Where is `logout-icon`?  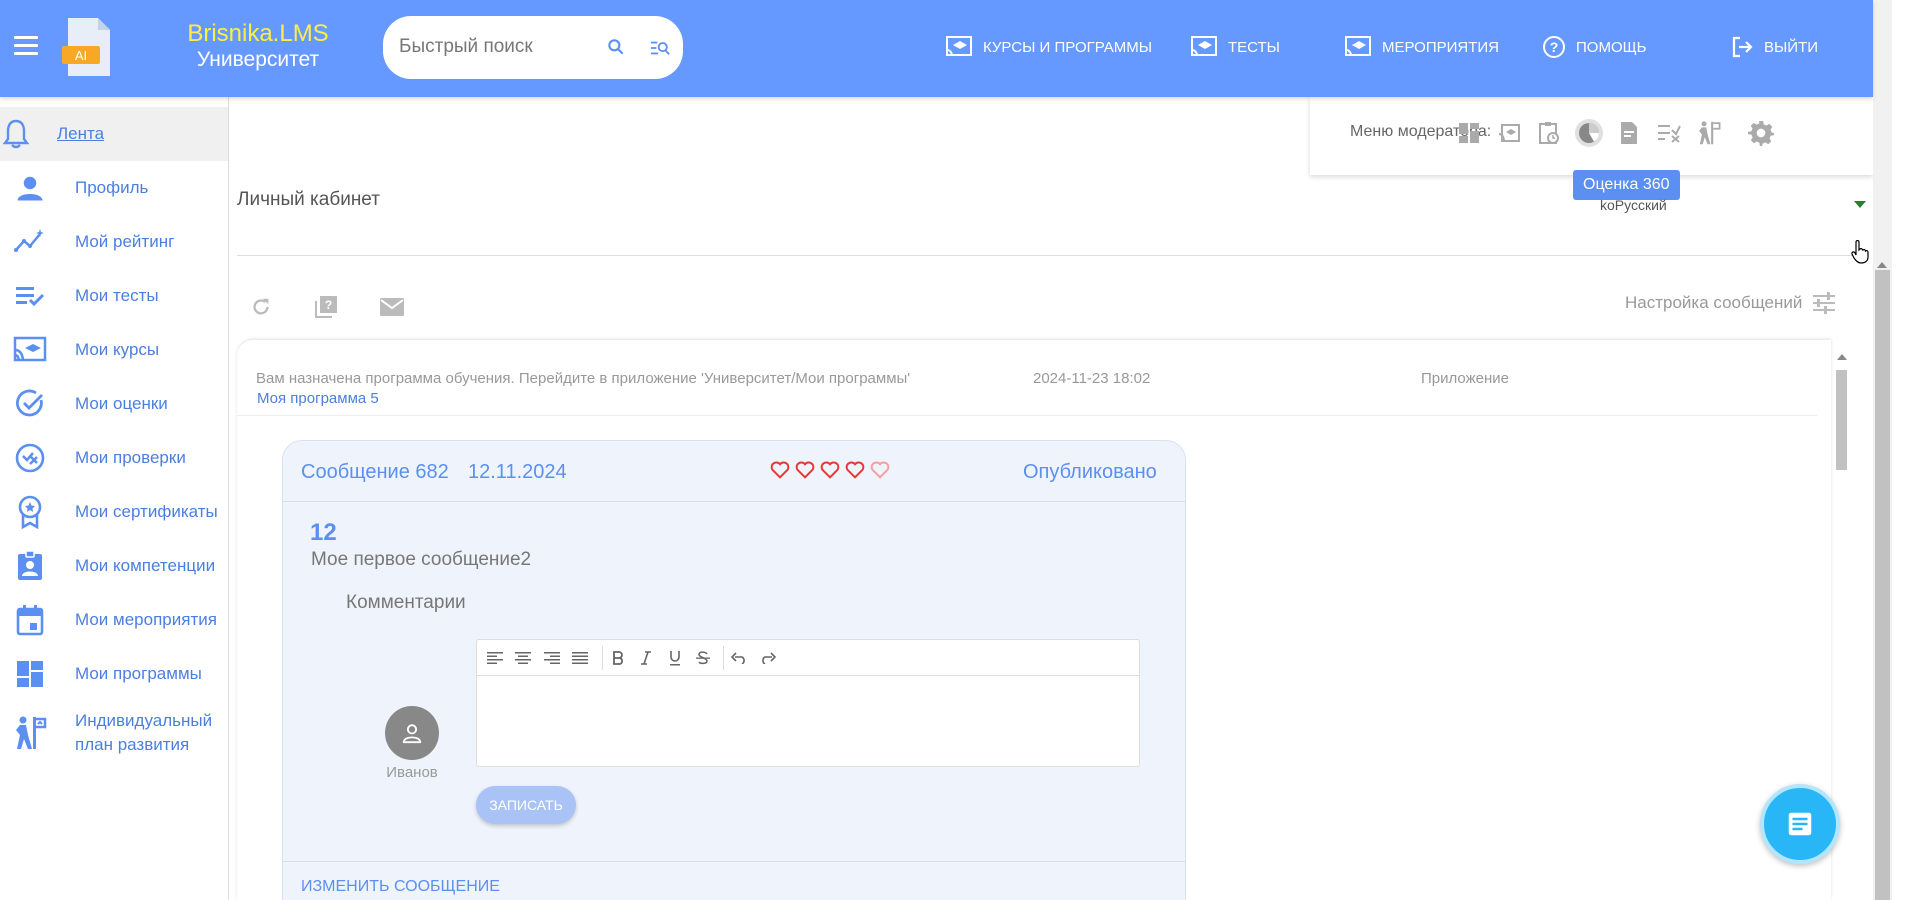
logout-icon is located at coordinates (1742, 47).